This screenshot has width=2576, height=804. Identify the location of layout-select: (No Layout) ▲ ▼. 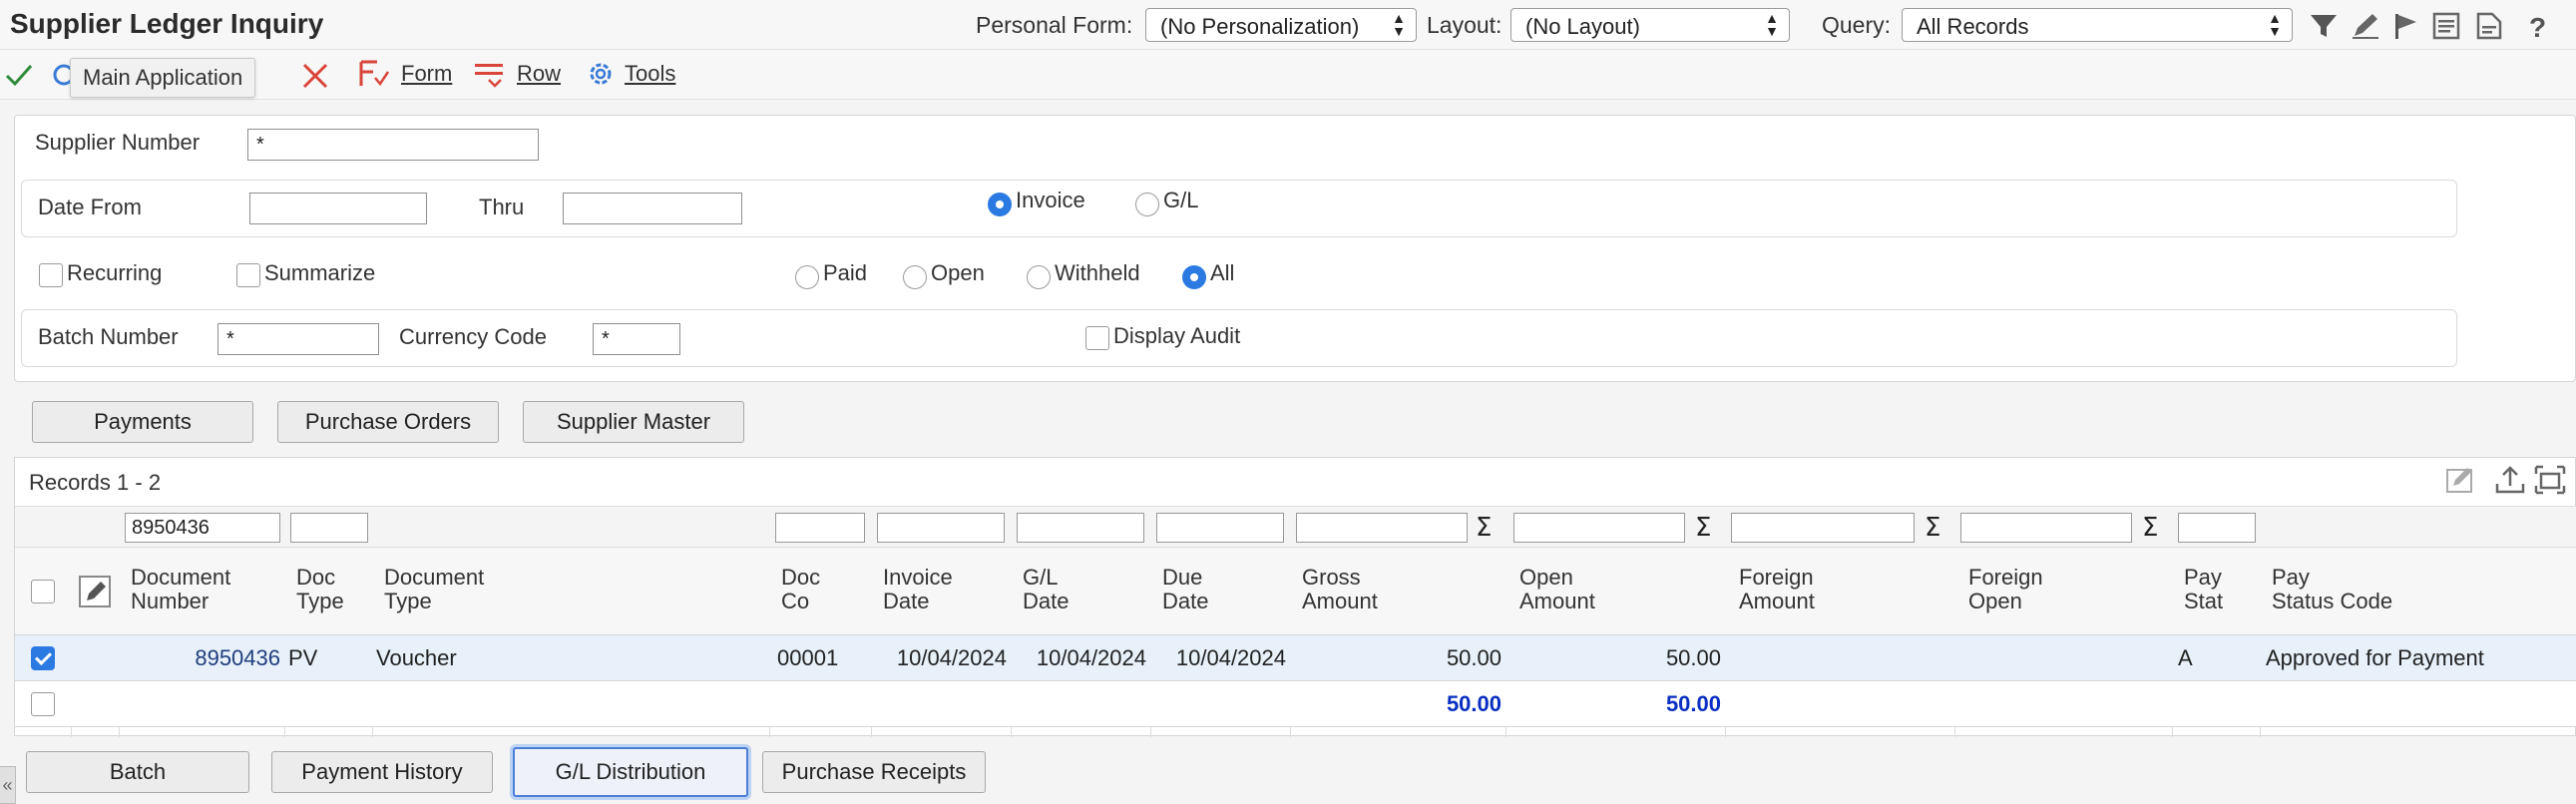
(1650, 25).